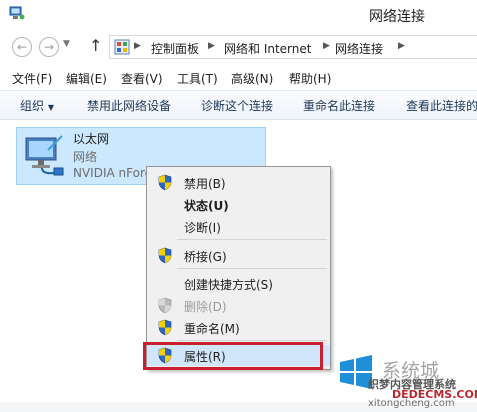 Image resolution: width=477 pixels, height=412 pixels. Describe the element at coordinates (66, 44) in the screenshot. I see `recent-locations-dropdown: ▼` at that location.